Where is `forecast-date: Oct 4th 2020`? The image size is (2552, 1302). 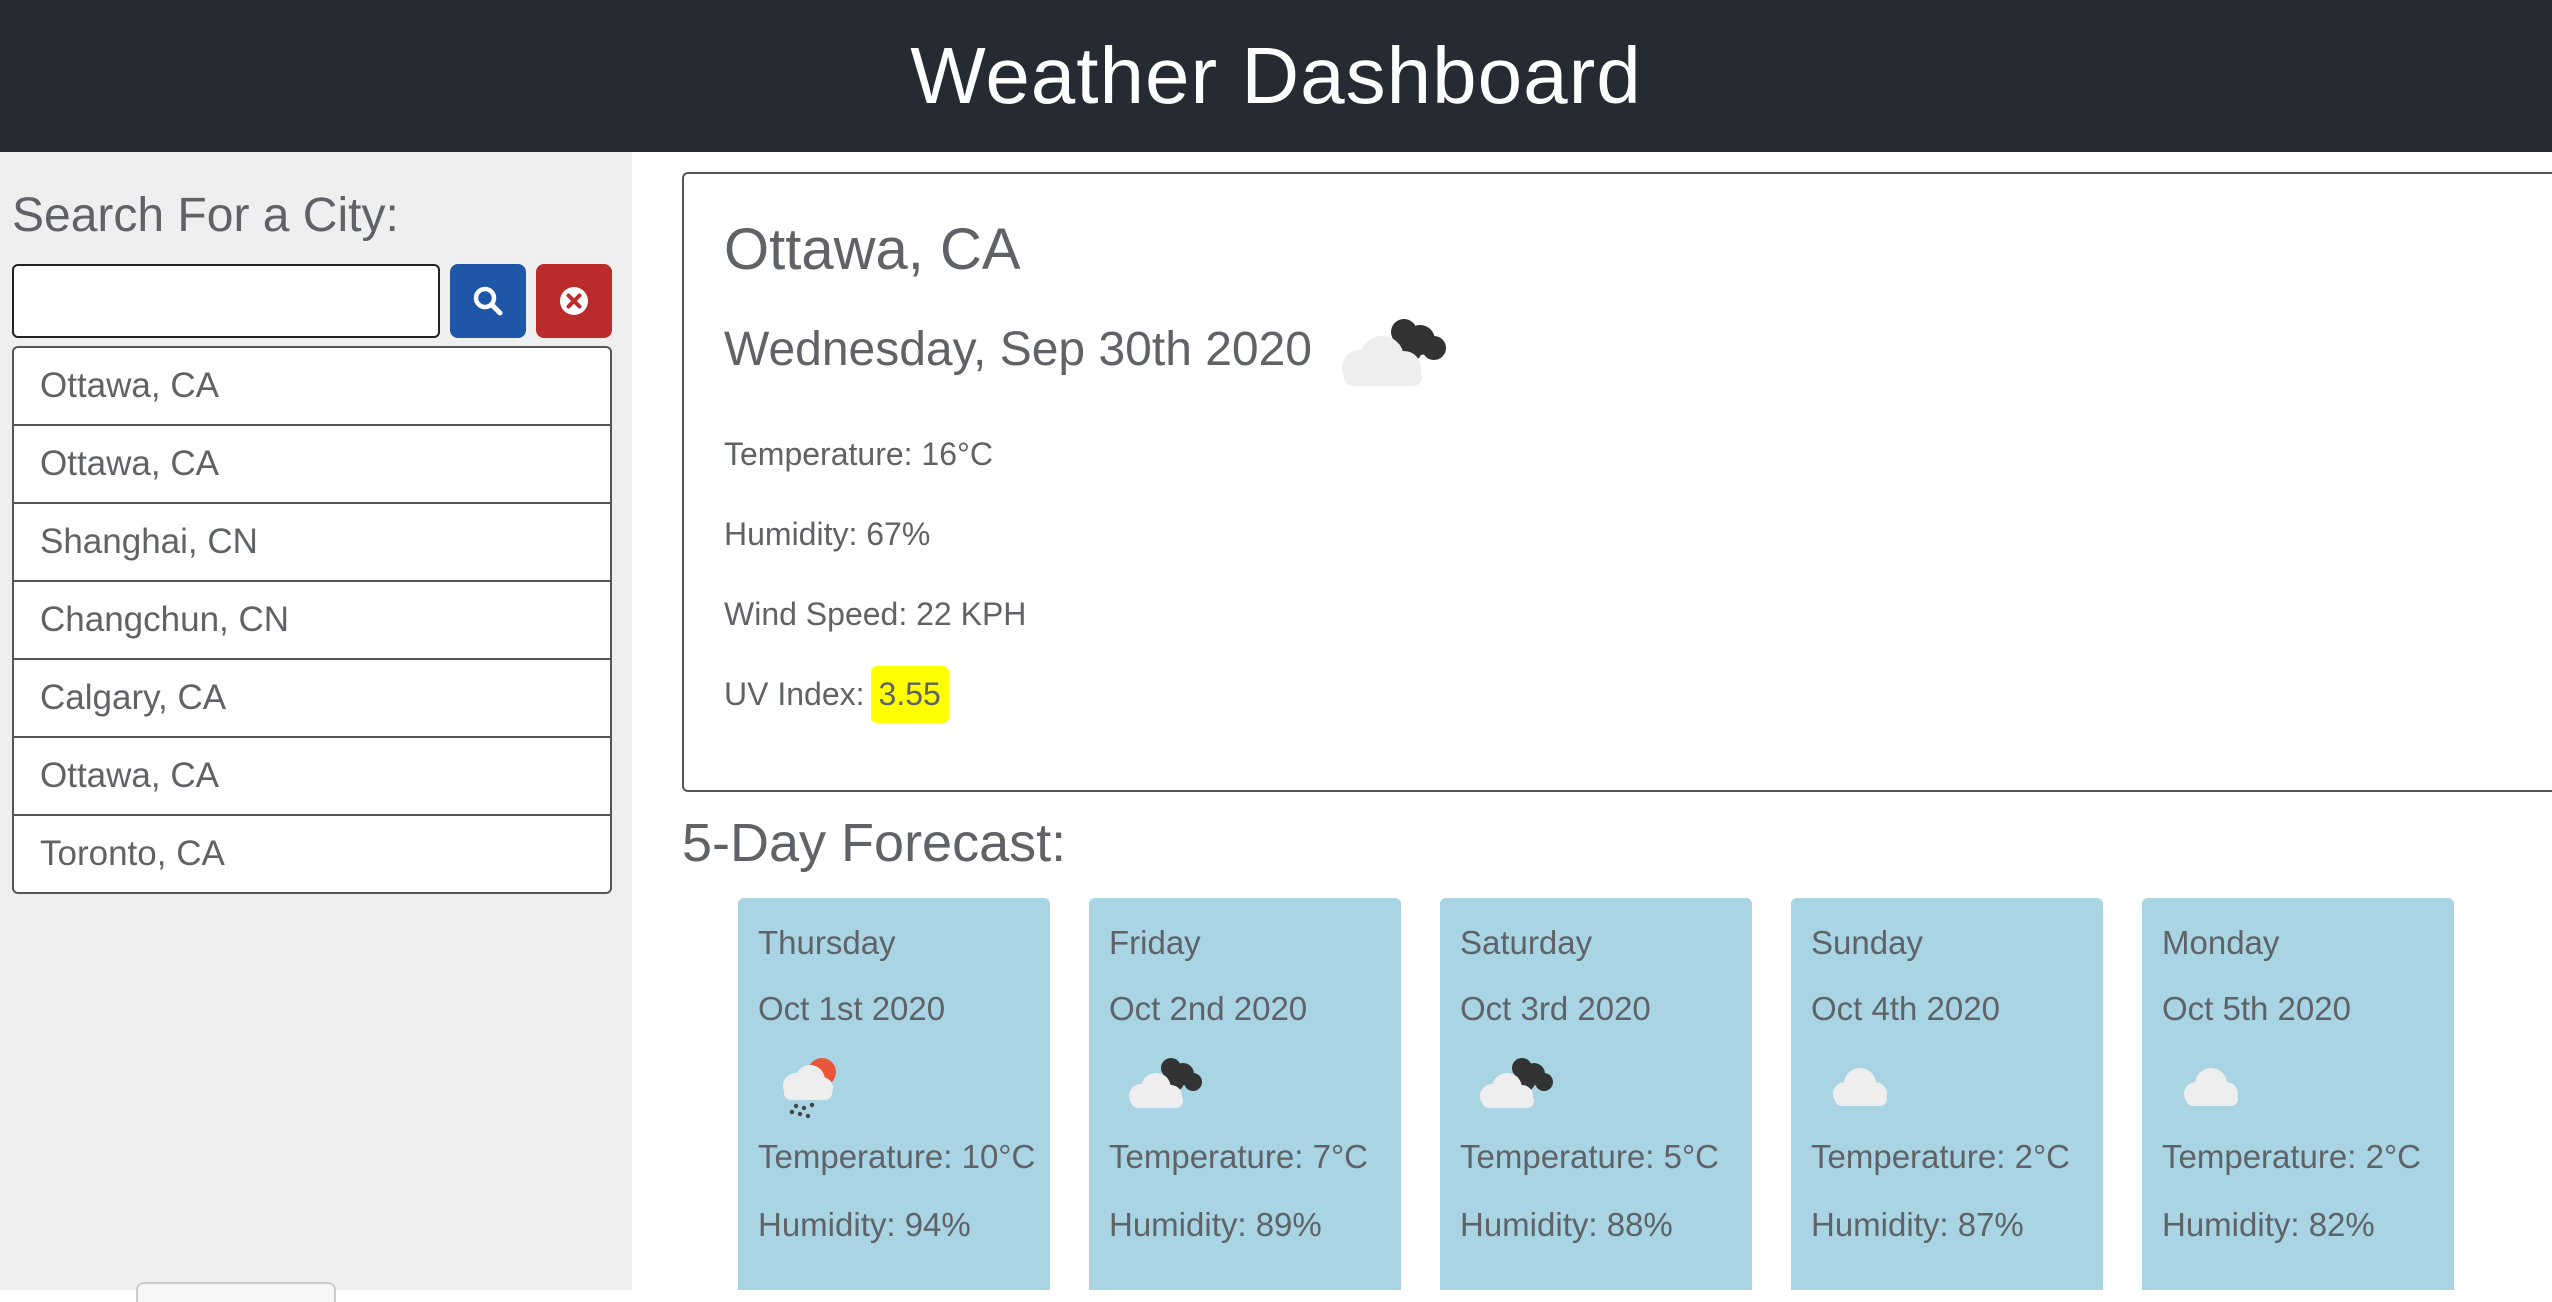 forecast-date: Oct 4th 2020 is located at coordinates (1905, 1008).